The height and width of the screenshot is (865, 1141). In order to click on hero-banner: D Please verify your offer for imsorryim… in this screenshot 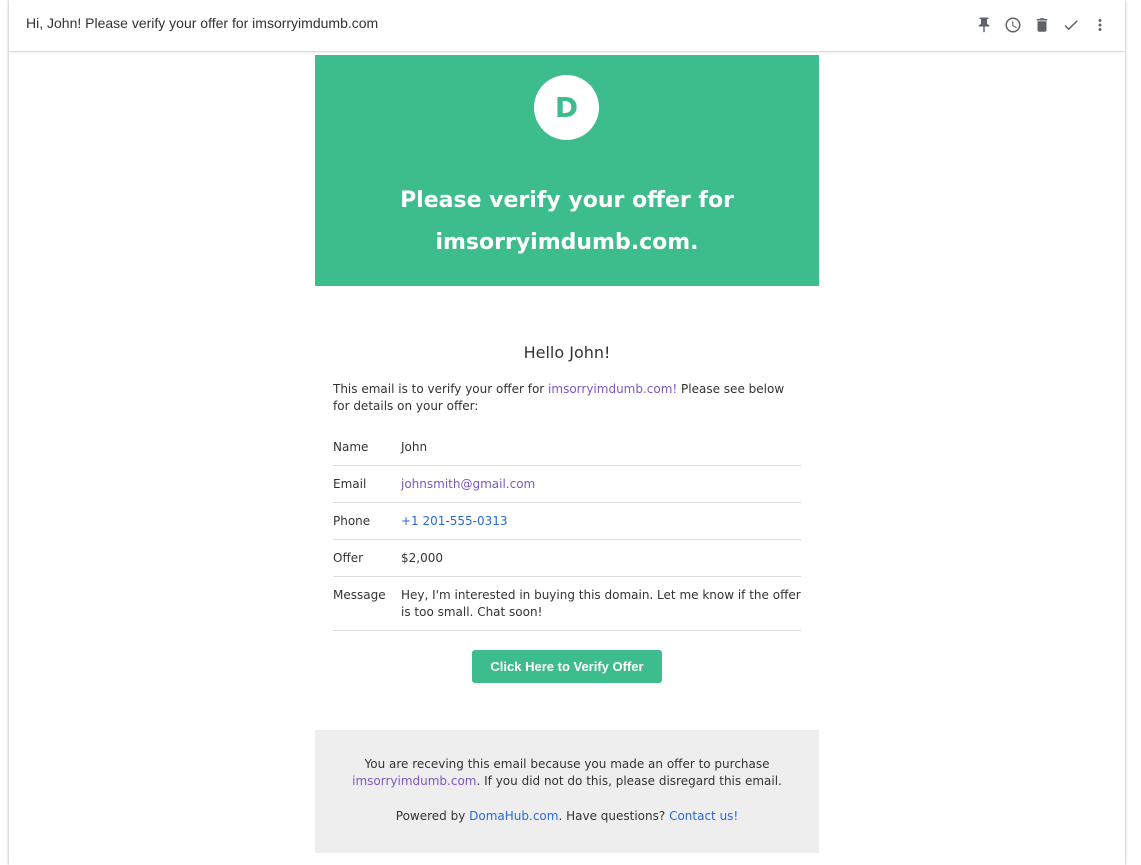, I will do `click(567, 170)`.